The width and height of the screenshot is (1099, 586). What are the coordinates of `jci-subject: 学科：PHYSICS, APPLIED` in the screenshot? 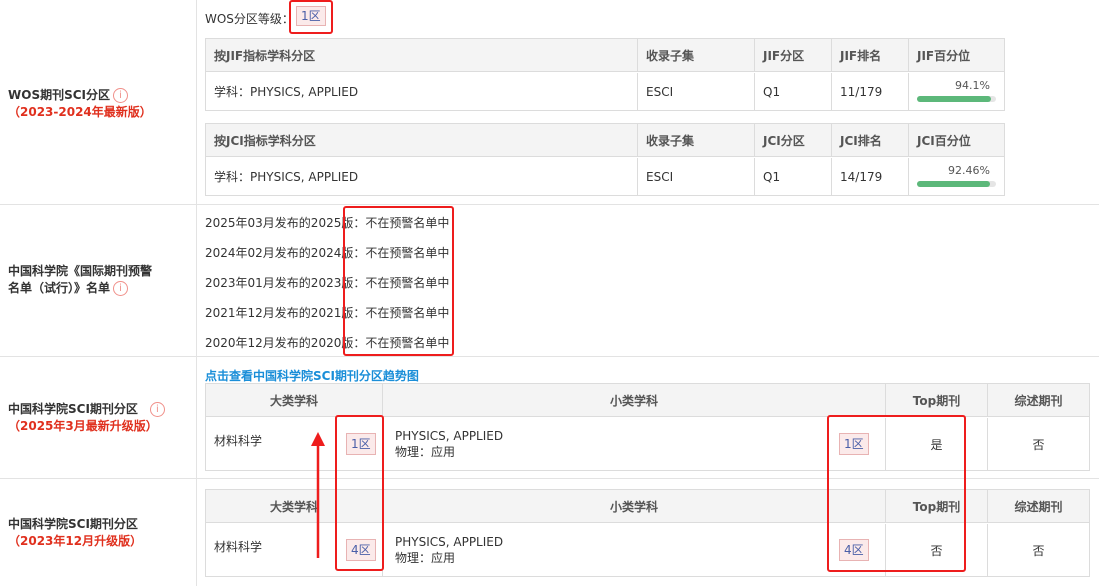 It's located at (286, 177).